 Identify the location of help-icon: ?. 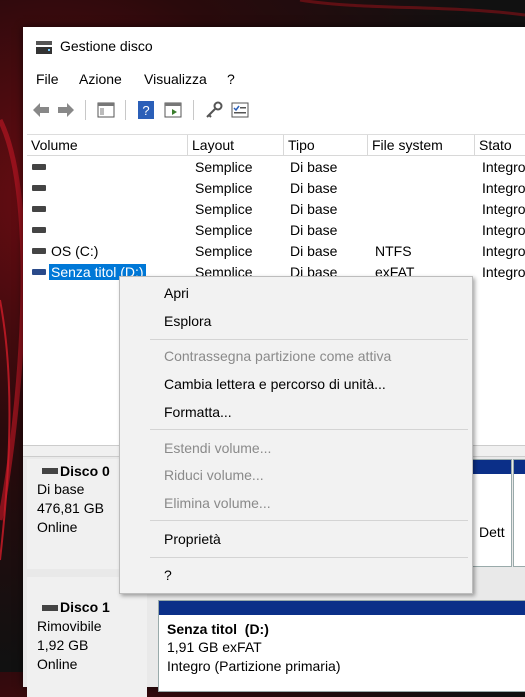
(146, 110).